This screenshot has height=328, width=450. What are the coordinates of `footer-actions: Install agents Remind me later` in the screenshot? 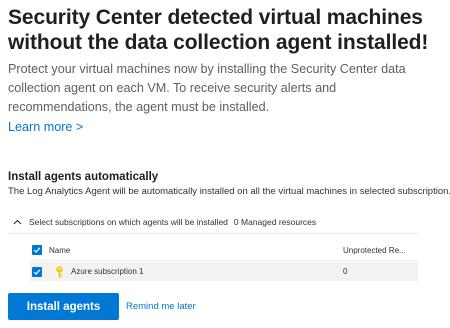 It's located at (102, 306).